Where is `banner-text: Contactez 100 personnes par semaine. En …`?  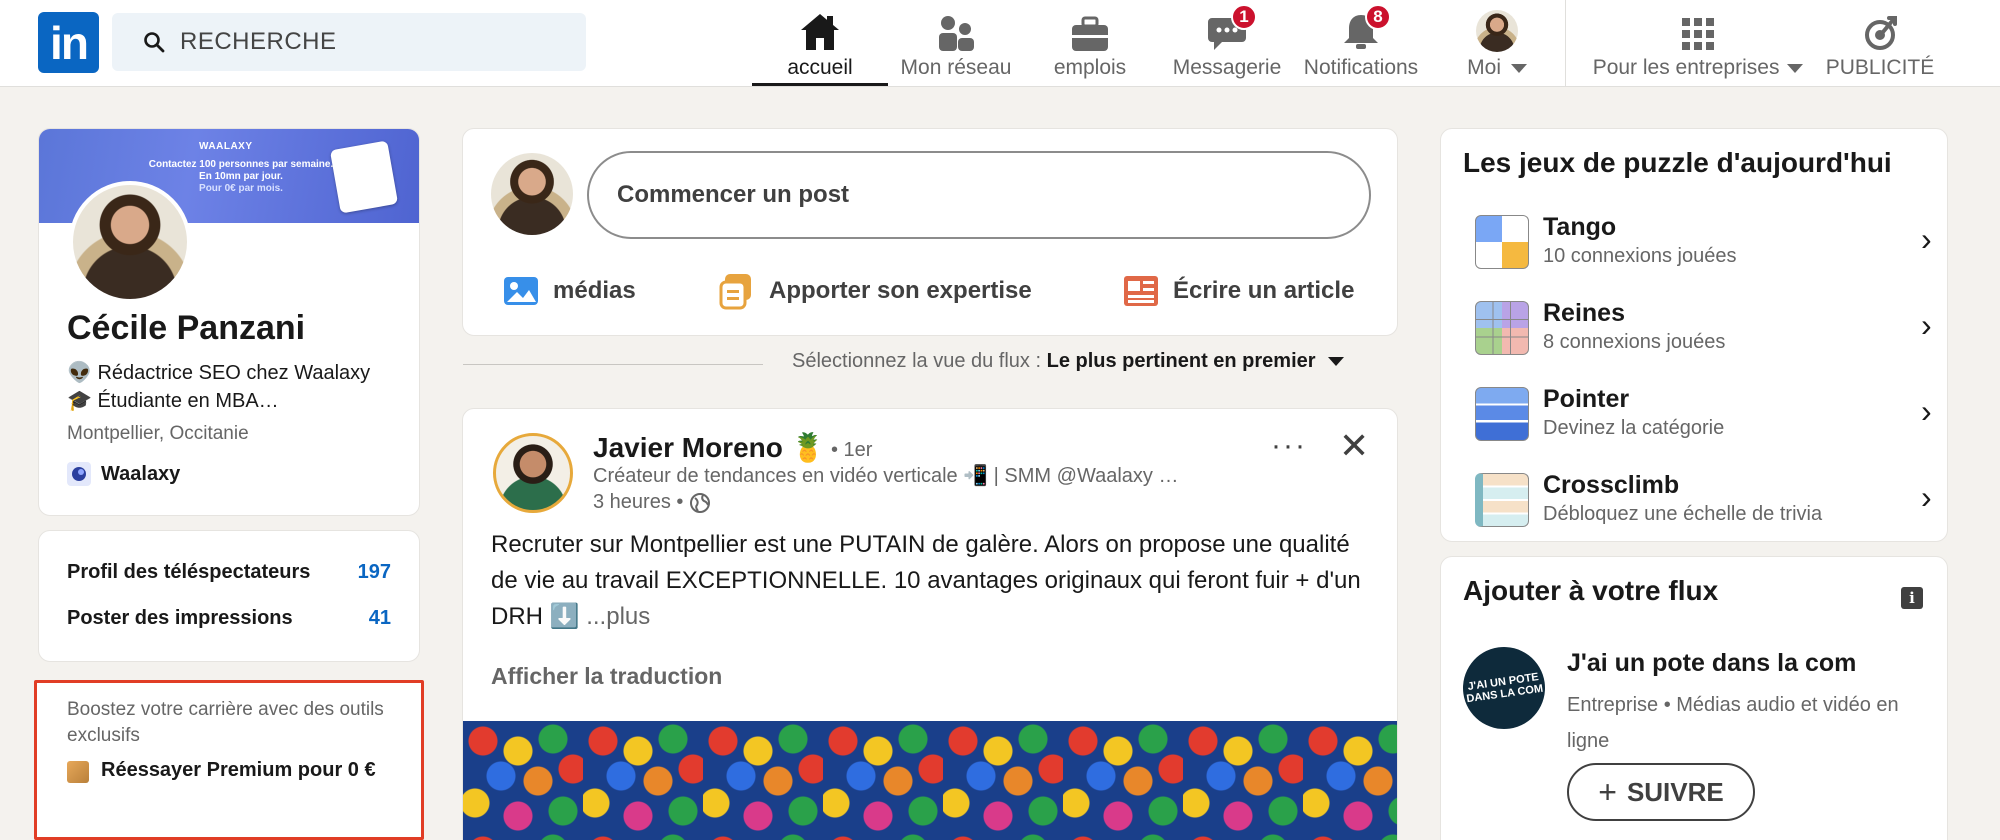
banner-text: Contactez 100 personnes par semaine. En … is located at coordinates (241, 176).